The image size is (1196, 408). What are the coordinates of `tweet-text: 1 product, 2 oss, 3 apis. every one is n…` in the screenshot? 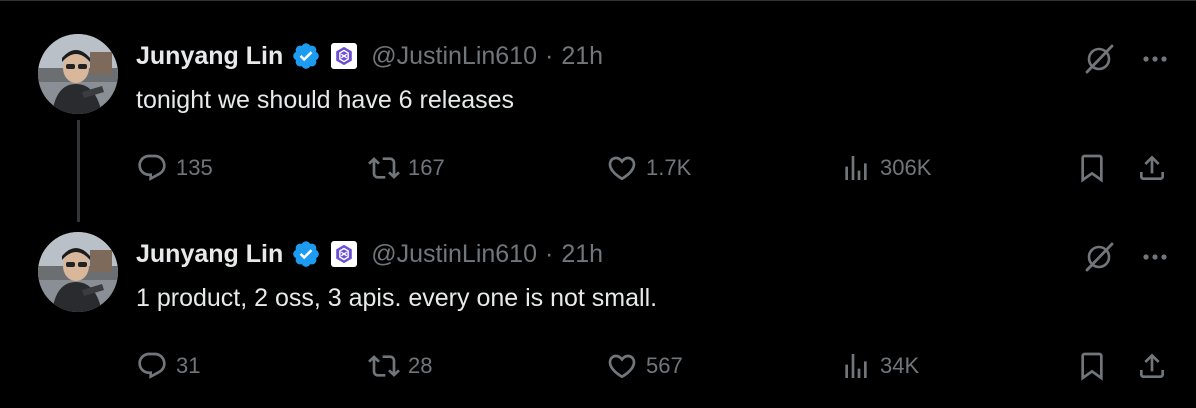 It's located at (397, 298).